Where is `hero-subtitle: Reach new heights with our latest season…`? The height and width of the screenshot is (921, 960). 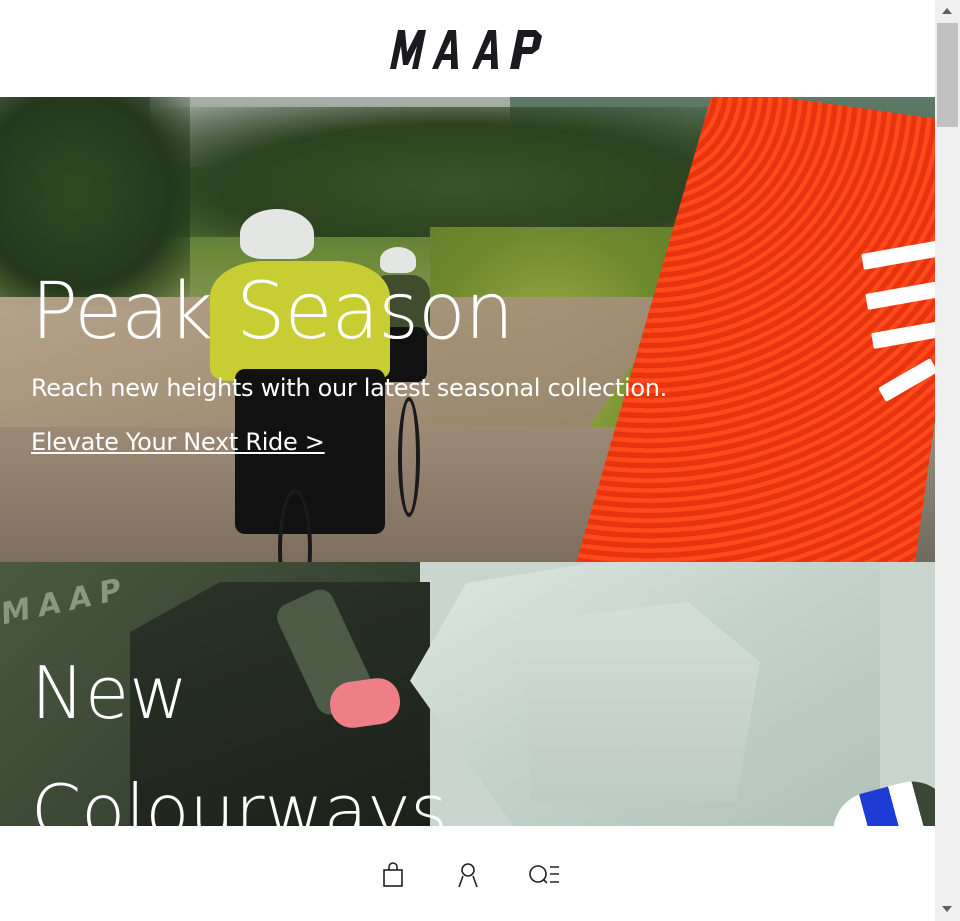 hero-subtitle: Reach new heights with our latest season… is located at coordinates (349, 388).